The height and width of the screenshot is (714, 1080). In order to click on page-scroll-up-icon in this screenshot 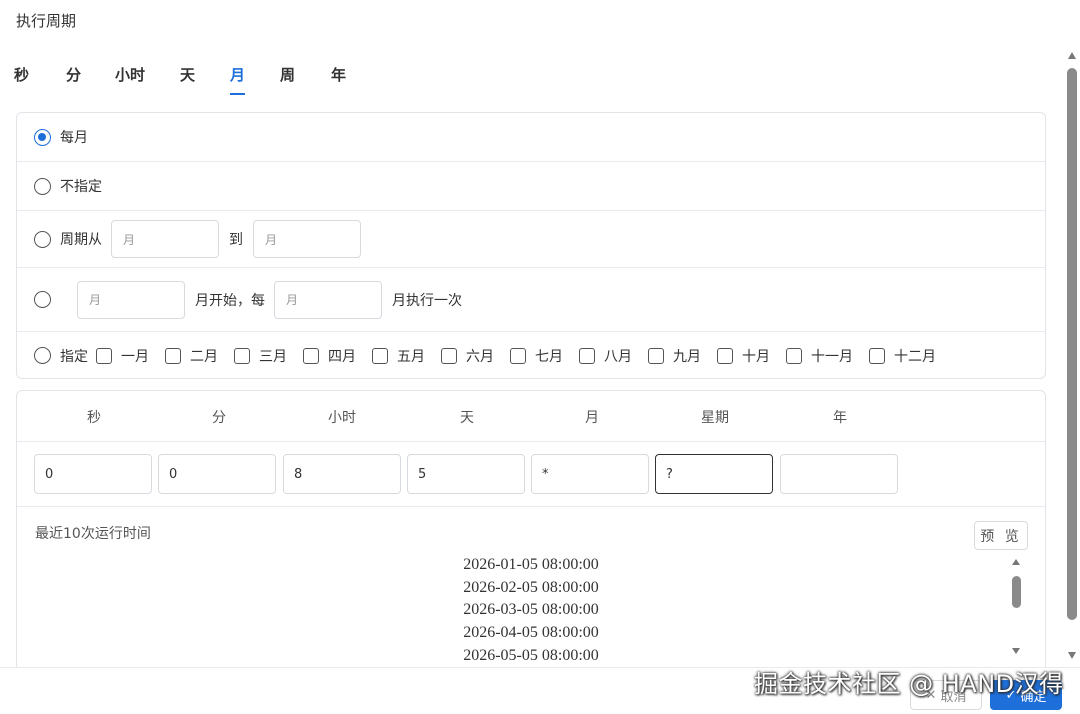, I will do `click(1072, 55)`.